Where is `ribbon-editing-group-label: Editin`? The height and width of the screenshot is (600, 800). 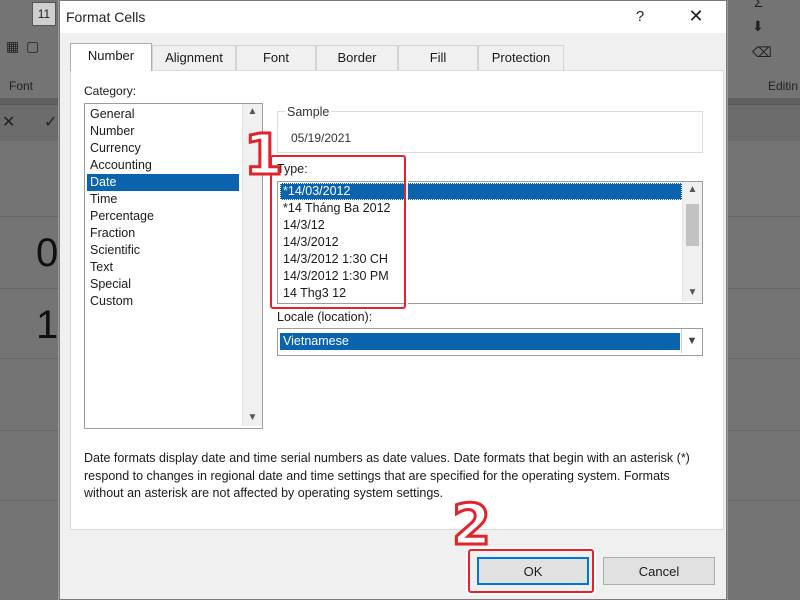 ribbon-editing-group-label: Editin is located at coordinates (783, 86).